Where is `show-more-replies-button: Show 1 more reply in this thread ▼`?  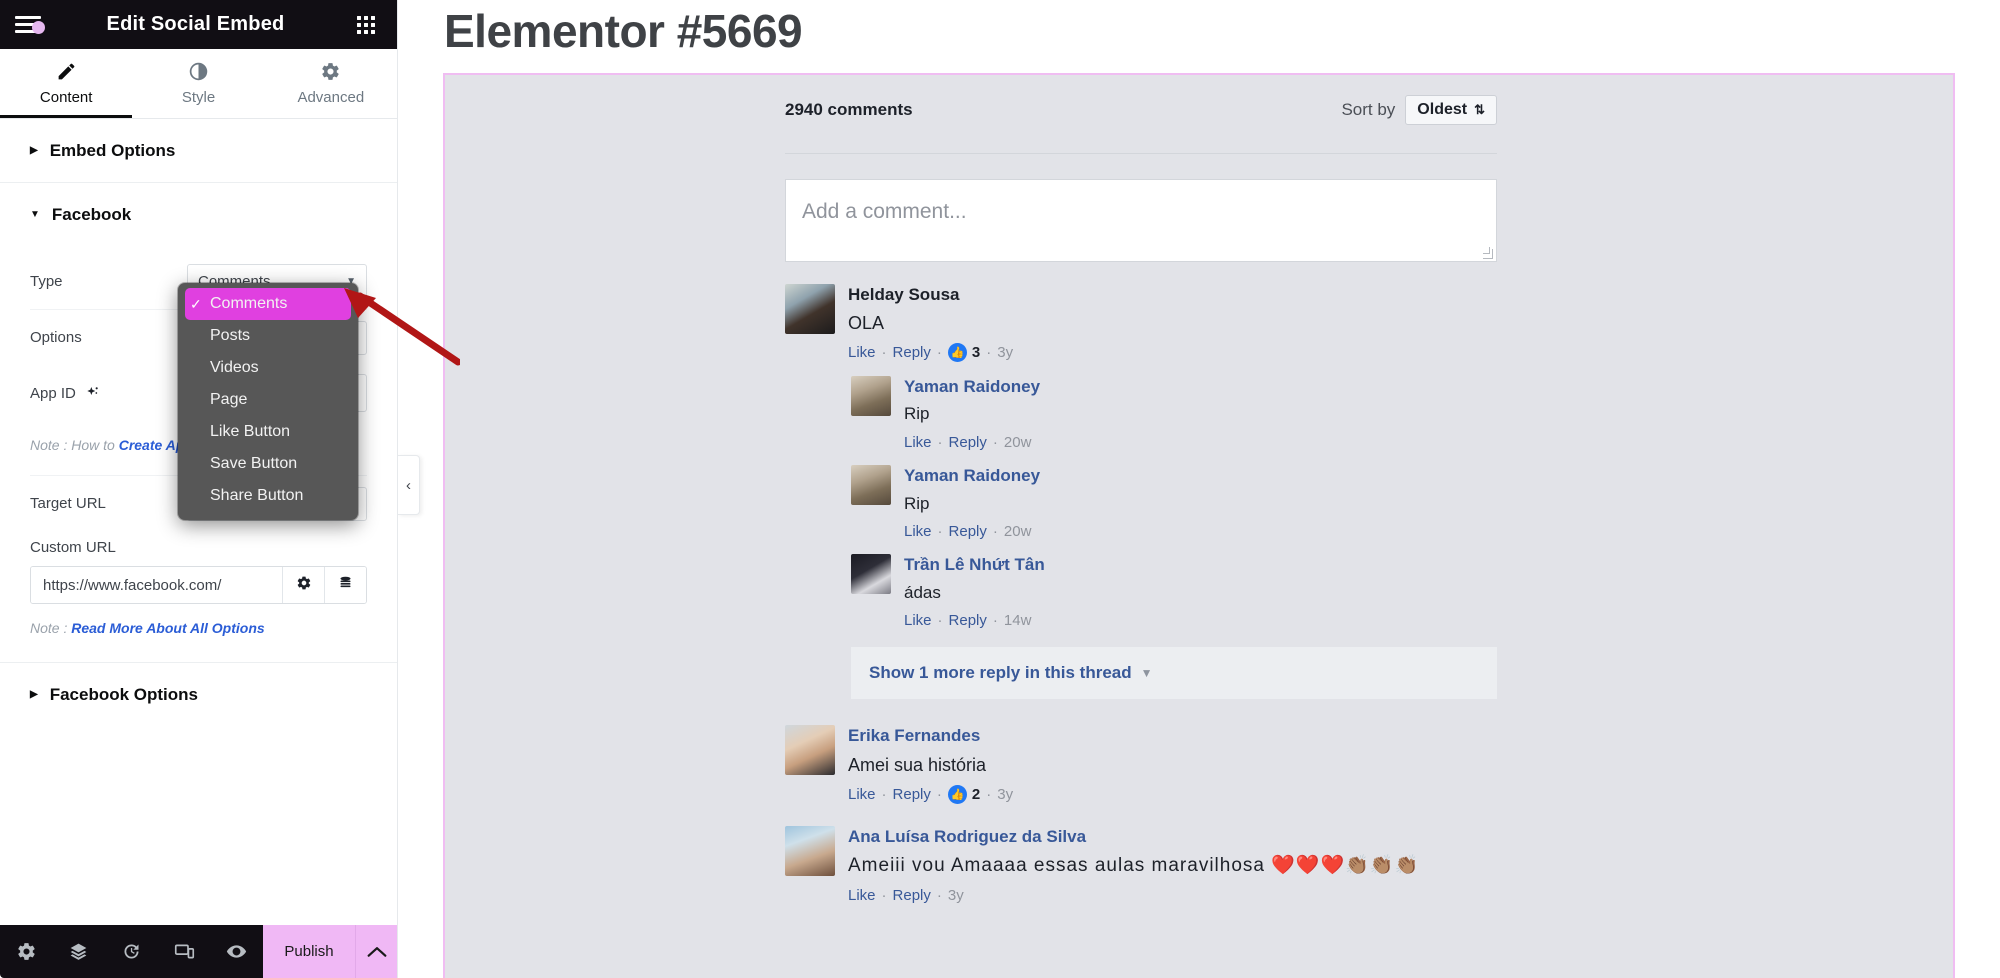
show-more-replies-button: Show 1 more reply in this thread ▼ is located at coordinates (1174, 673).